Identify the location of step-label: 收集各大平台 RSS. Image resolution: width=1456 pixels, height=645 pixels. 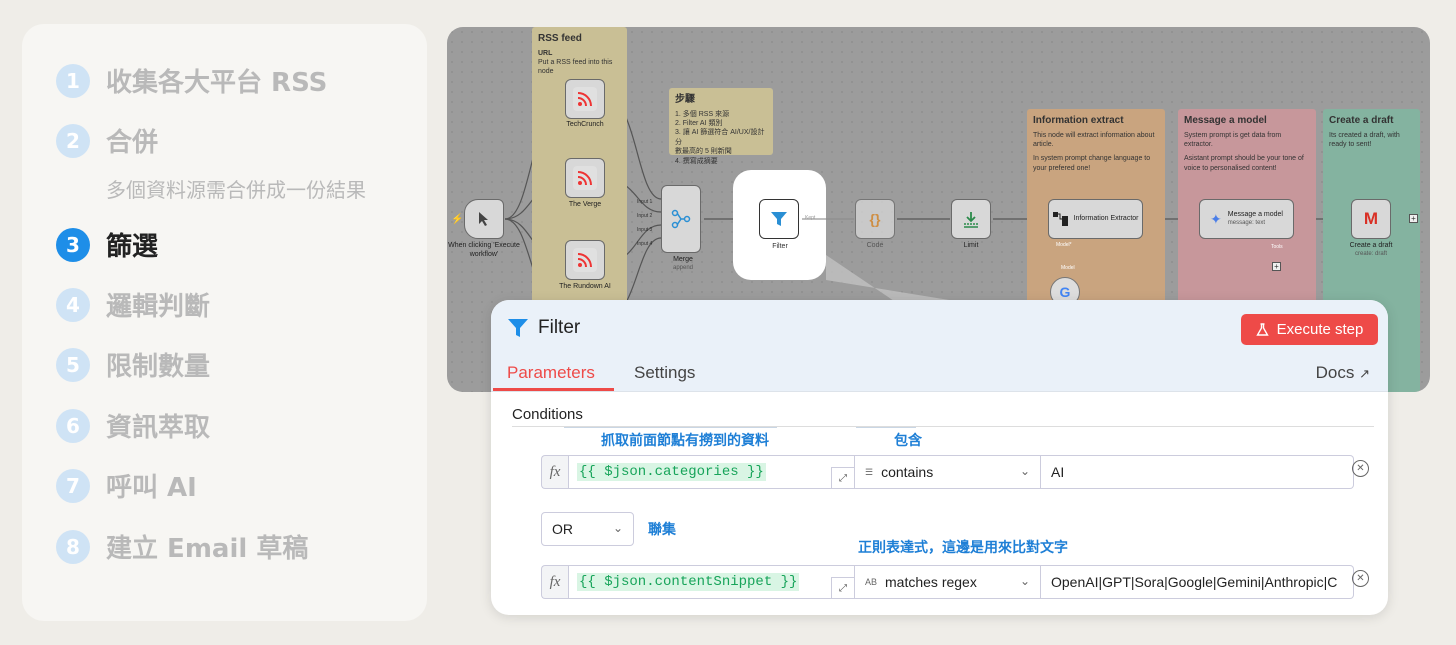
(217, 83).